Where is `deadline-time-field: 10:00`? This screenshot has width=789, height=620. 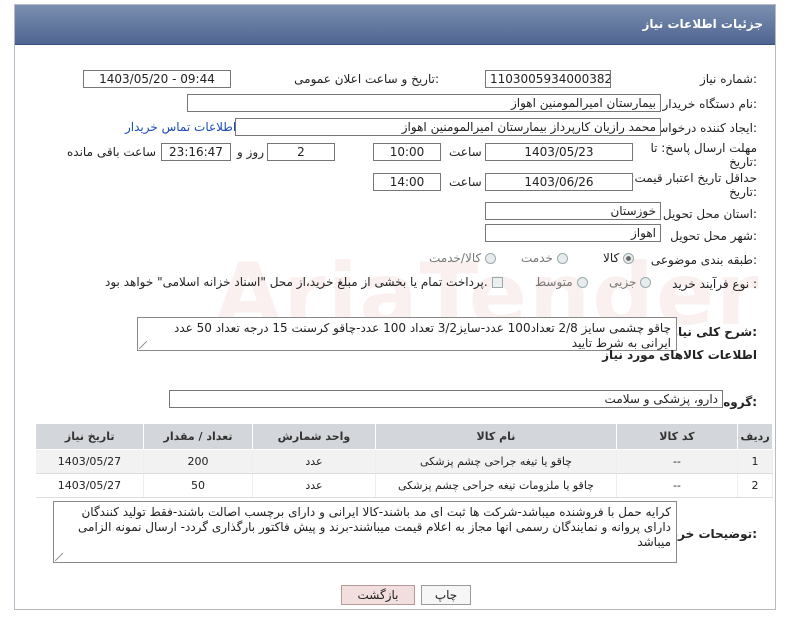 deadline-time-field: 10:00 is located at coordinates (407, 152).